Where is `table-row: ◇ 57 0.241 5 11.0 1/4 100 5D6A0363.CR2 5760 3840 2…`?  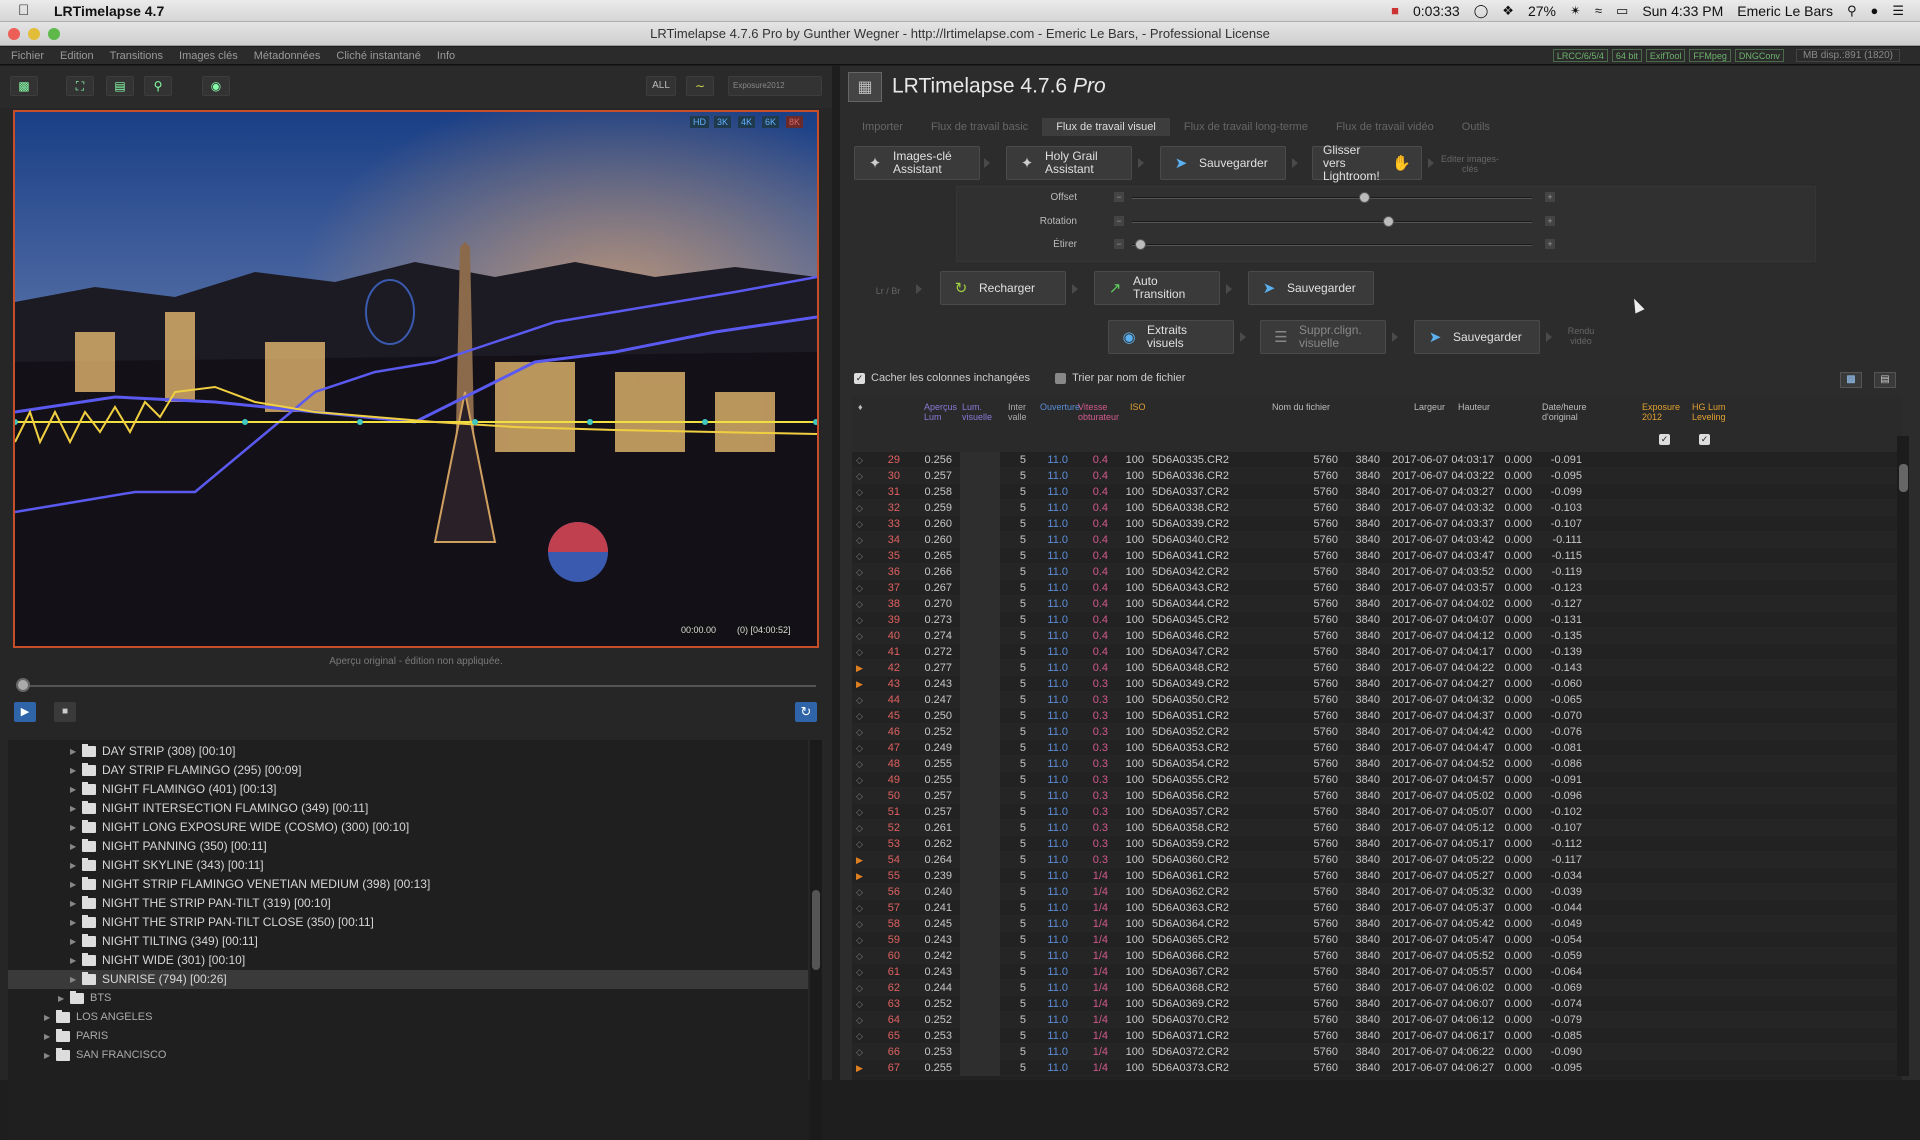 table-row: ◇ 57 0.241 5 11.0 1/4 100 5D6A0363.CR2 5760 3840 2… is located at coordinates (1377, 908).